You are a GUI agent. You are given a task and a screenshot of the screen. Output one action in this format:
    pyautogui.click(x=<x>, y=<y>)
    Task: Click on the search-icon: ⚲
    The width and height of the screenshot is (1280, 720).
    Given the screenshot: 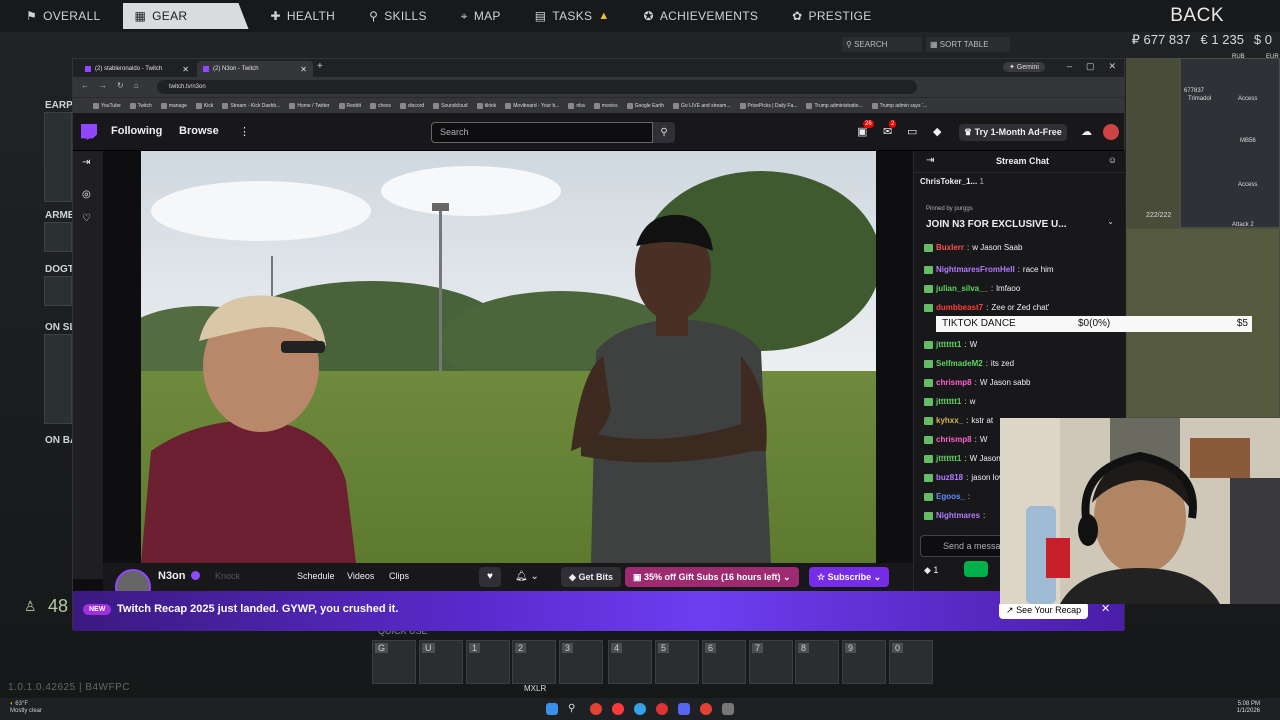 What is the action you would take?
    pyautogui.click(x=664, y=132)
    